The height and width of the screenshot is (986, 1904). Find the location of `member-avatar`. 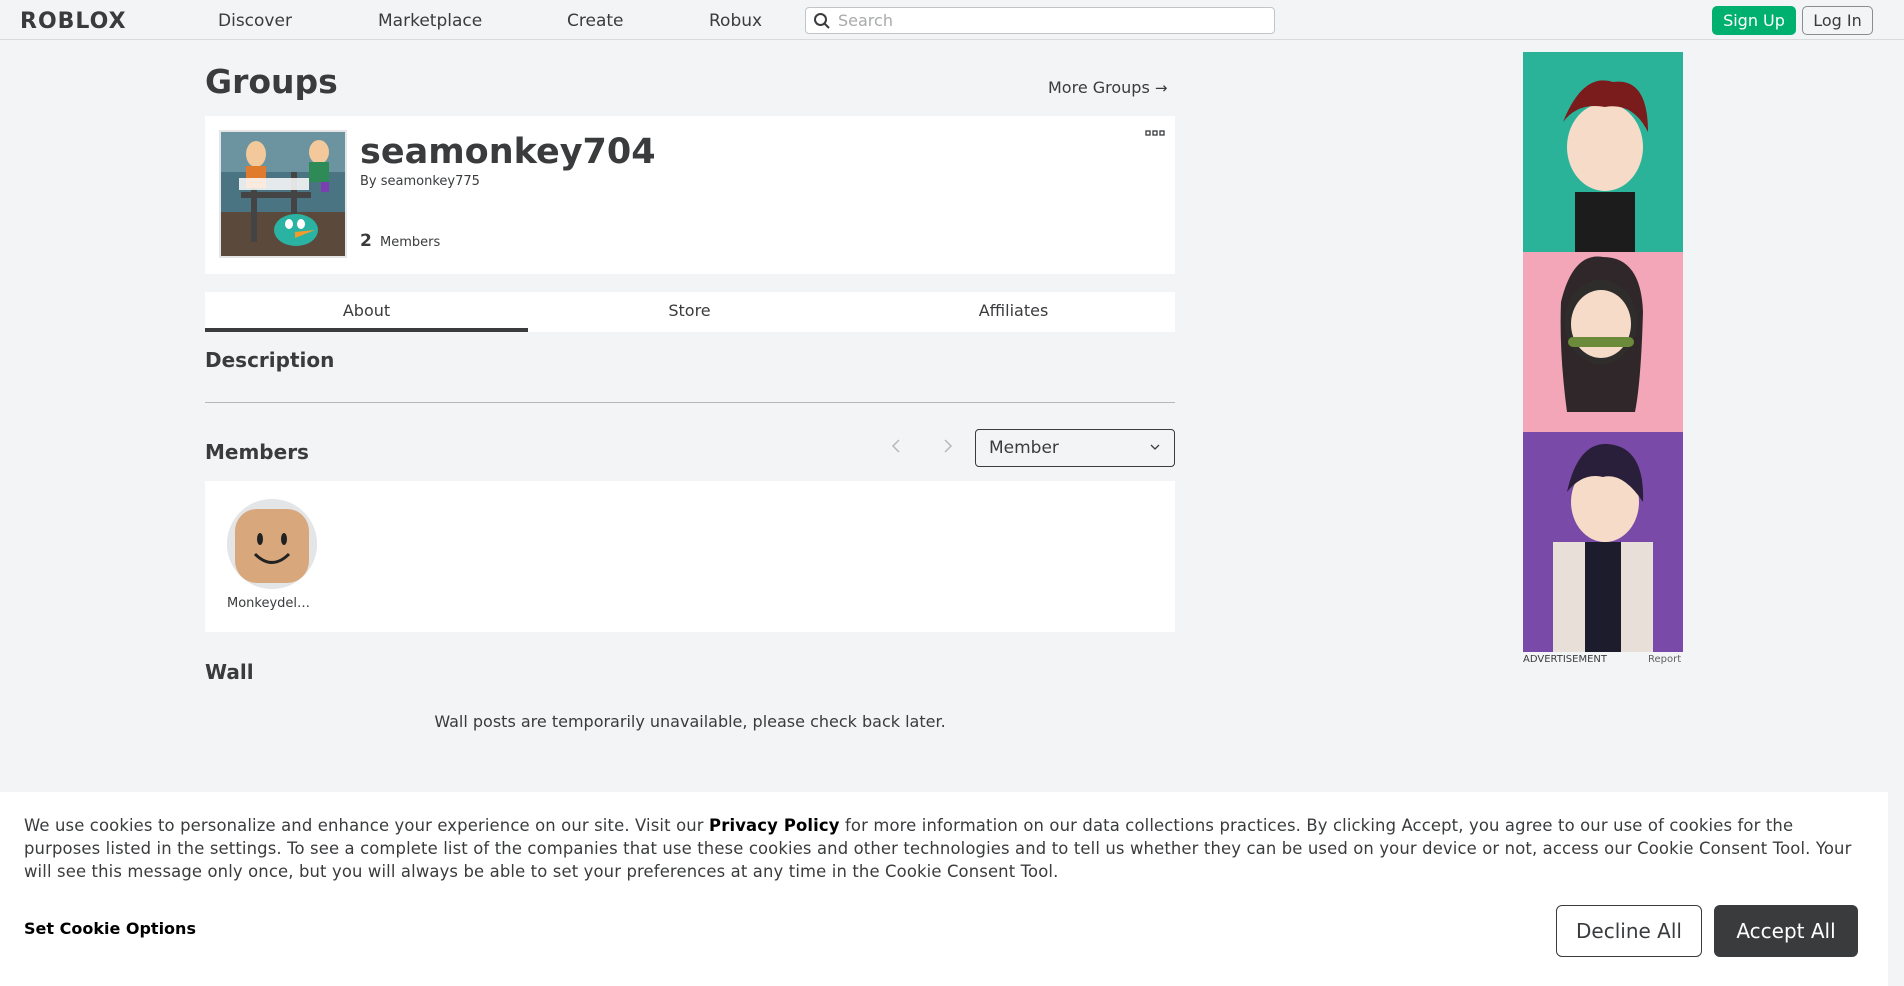

member-avatar is located at coordinates (272, 544).